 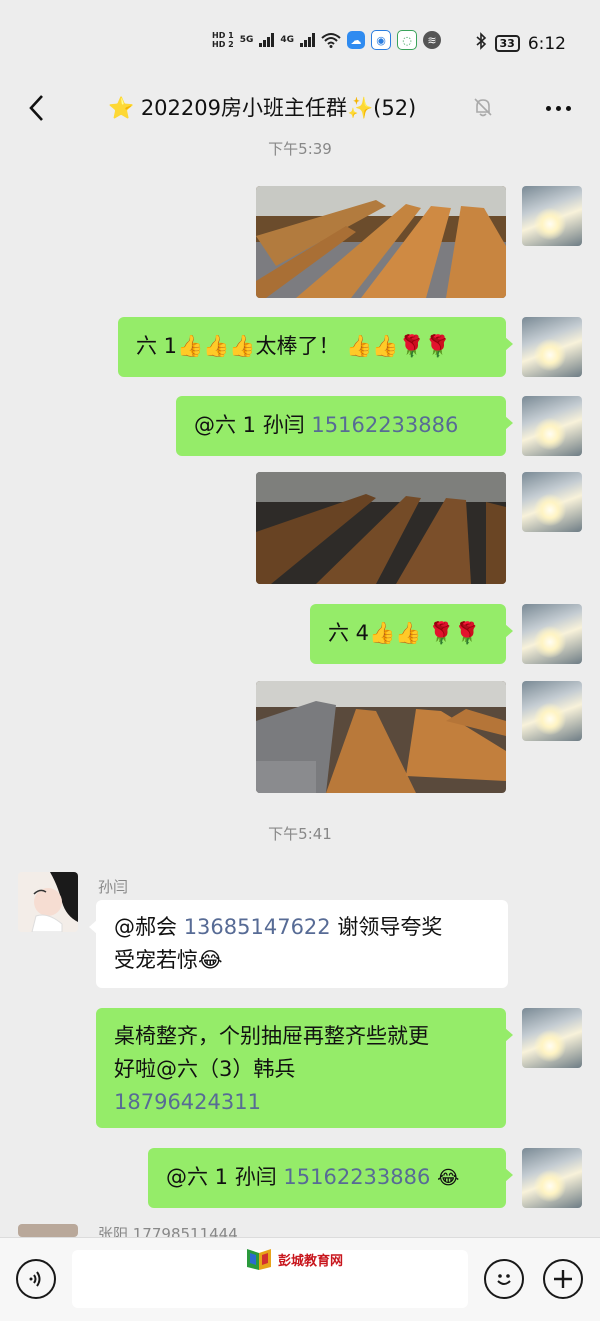 I want to click on plus-button, so click(x=563, y=1279).